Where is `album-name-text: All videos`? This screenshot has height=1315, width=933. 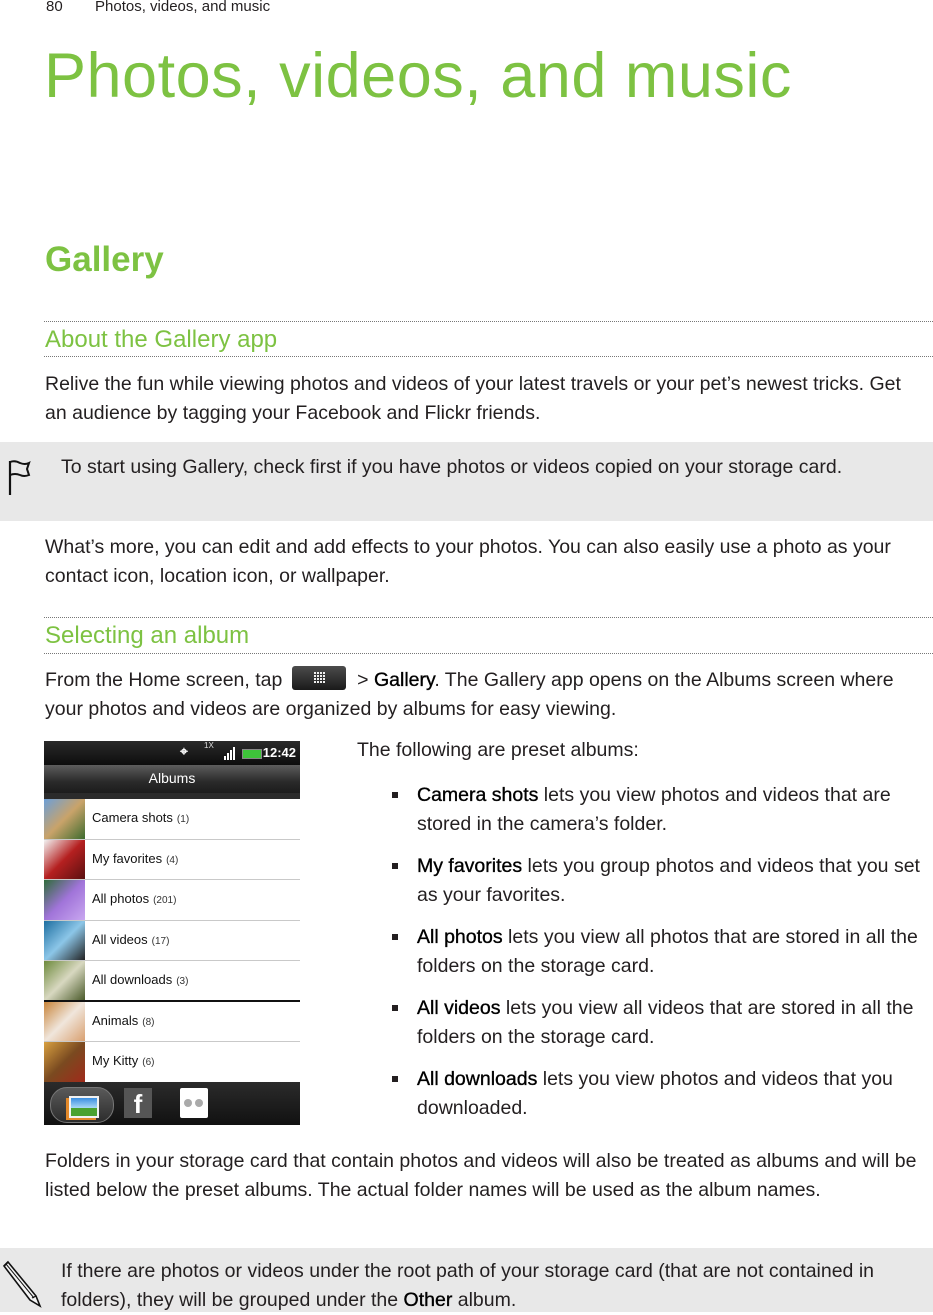
album-name-text: All videos is located at coordinates (120, 939).